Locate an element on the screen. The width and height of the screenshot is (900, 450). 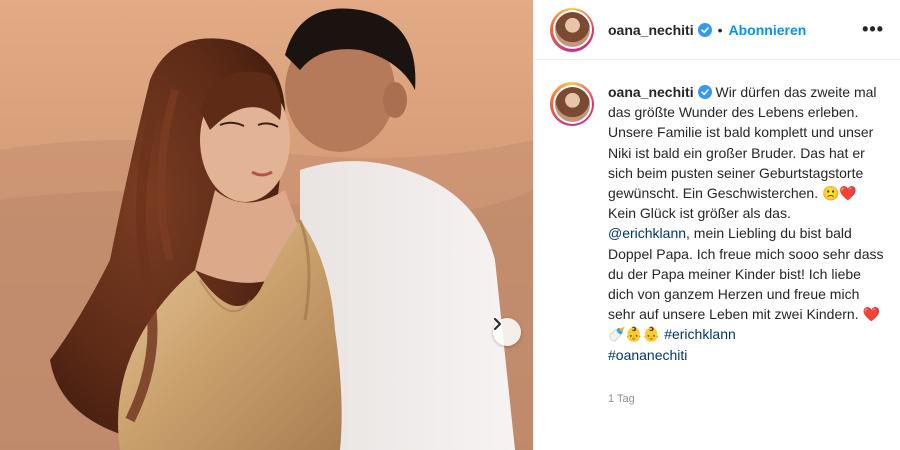
caption-body-2: Kein Glück ist größer als das. is located at coordinates (699, 213).